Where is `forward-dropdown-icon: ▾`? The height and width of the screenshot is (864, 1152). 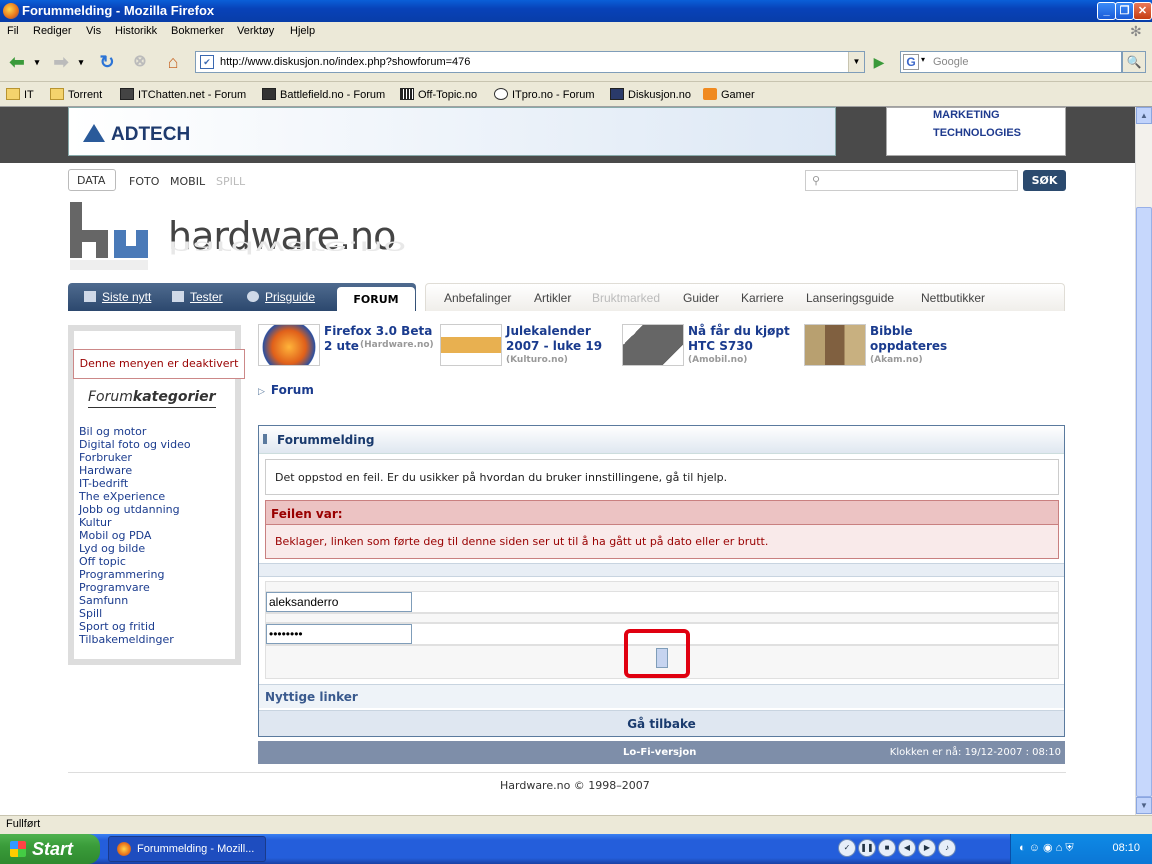 forward-dropdown-icon: ▾ is located at coordinates (81, 62).